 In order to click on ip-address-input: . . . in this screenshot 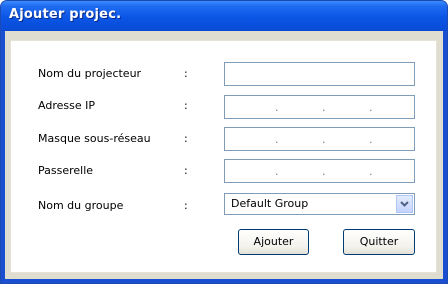, I will do `click(319, 107)`.